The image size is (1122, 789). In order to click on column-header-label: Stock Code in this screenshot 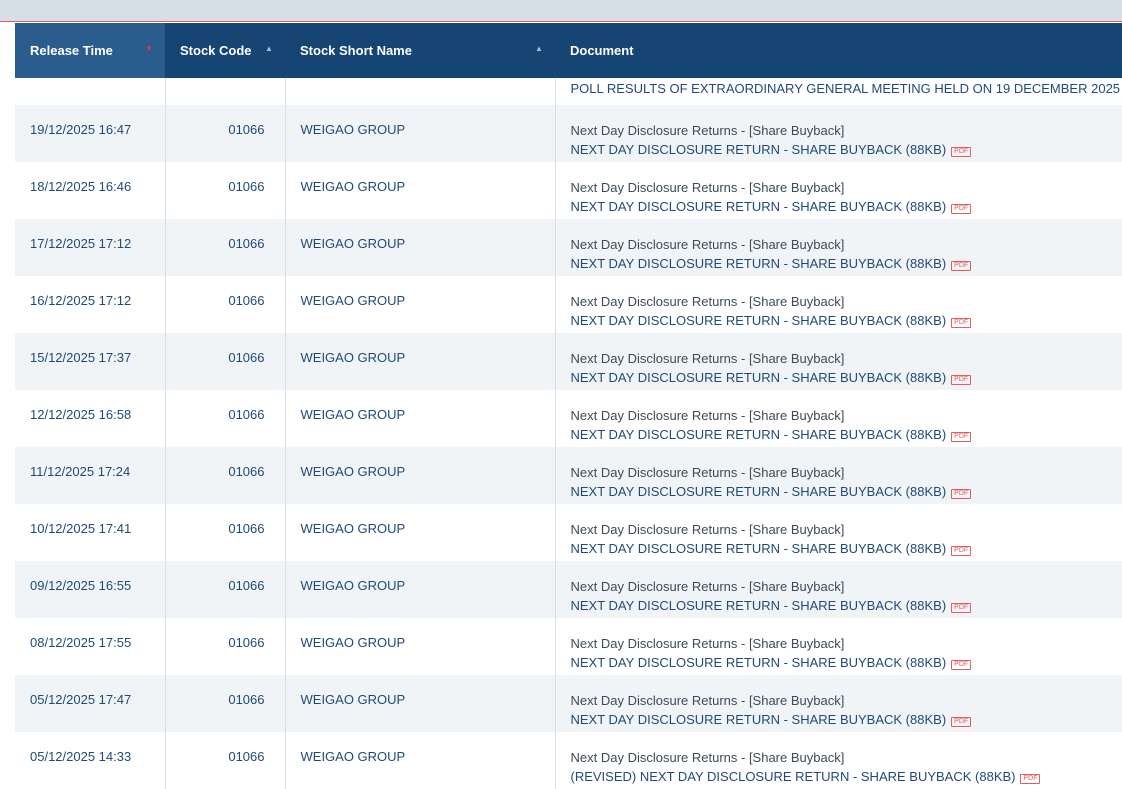, I will do `click(216, 50)`.